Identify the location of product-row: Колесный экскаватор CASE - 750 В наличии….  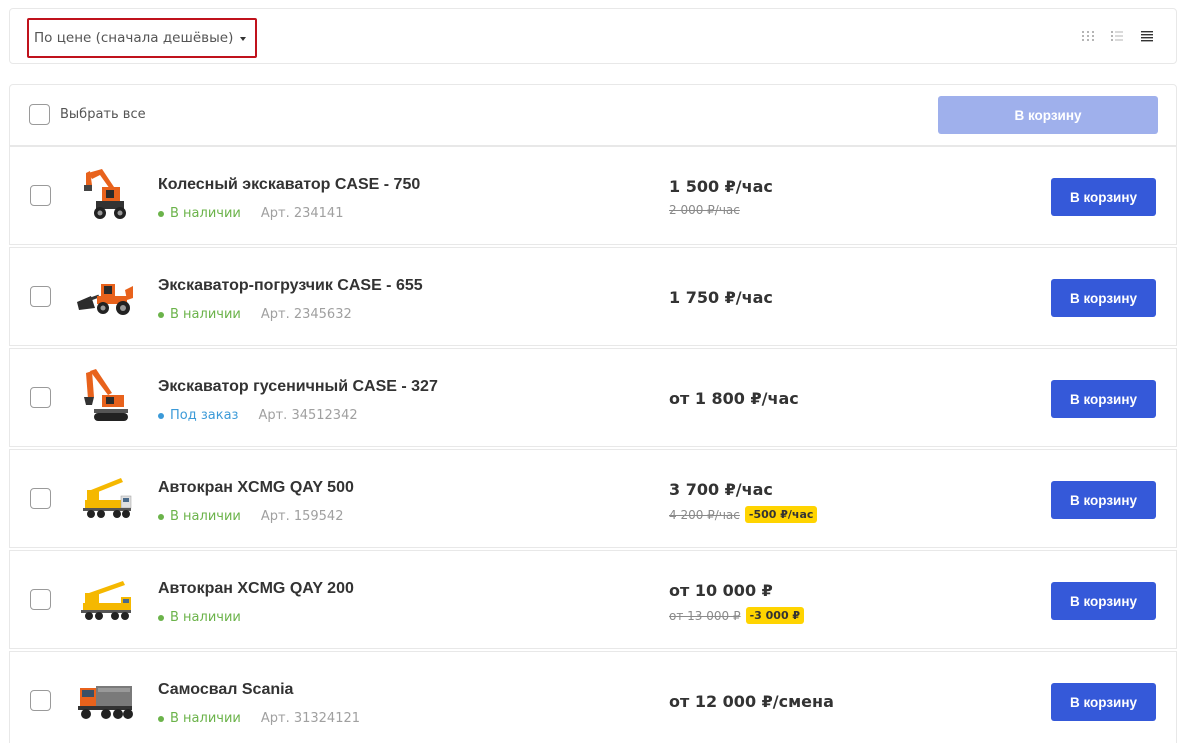
(593, 195).